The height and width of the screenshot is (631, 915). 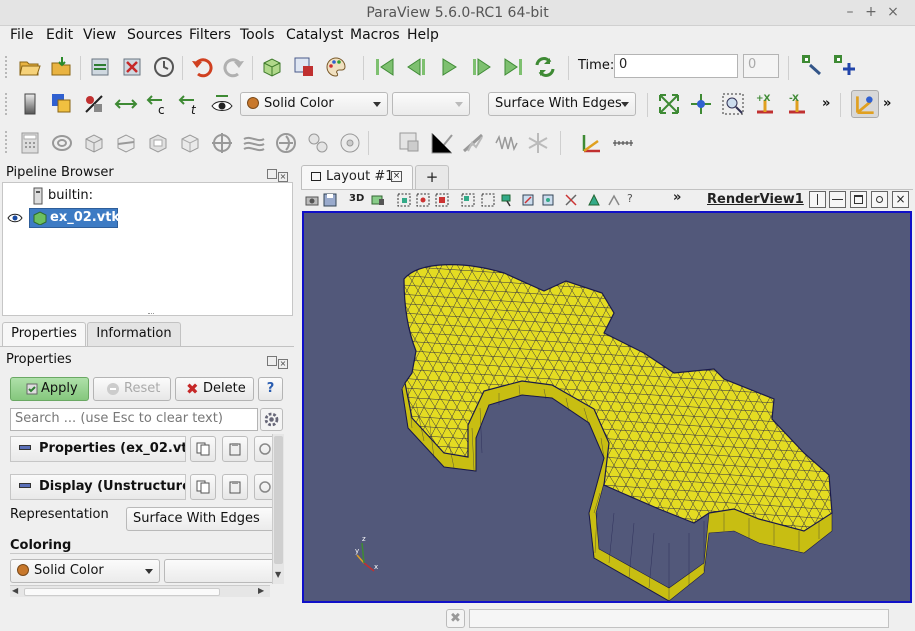 I want to click on delete-button: ✖ Delete, so click(x=214, y=389).